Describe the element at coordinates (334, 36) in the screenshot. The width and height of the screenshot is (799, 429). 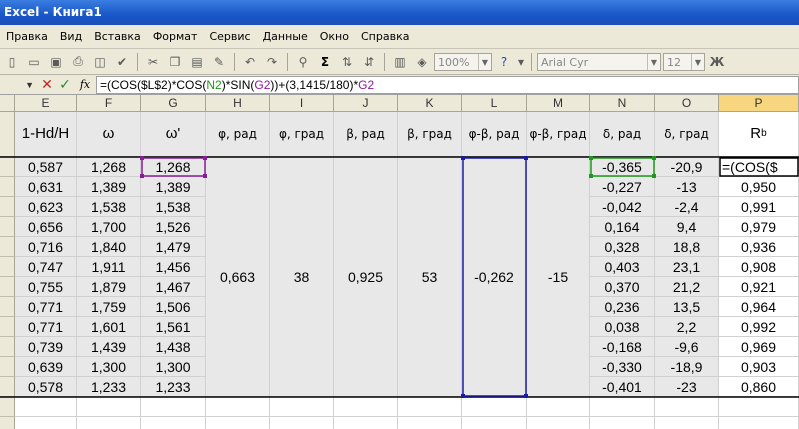
I see `menu-item: Окно` at that location.